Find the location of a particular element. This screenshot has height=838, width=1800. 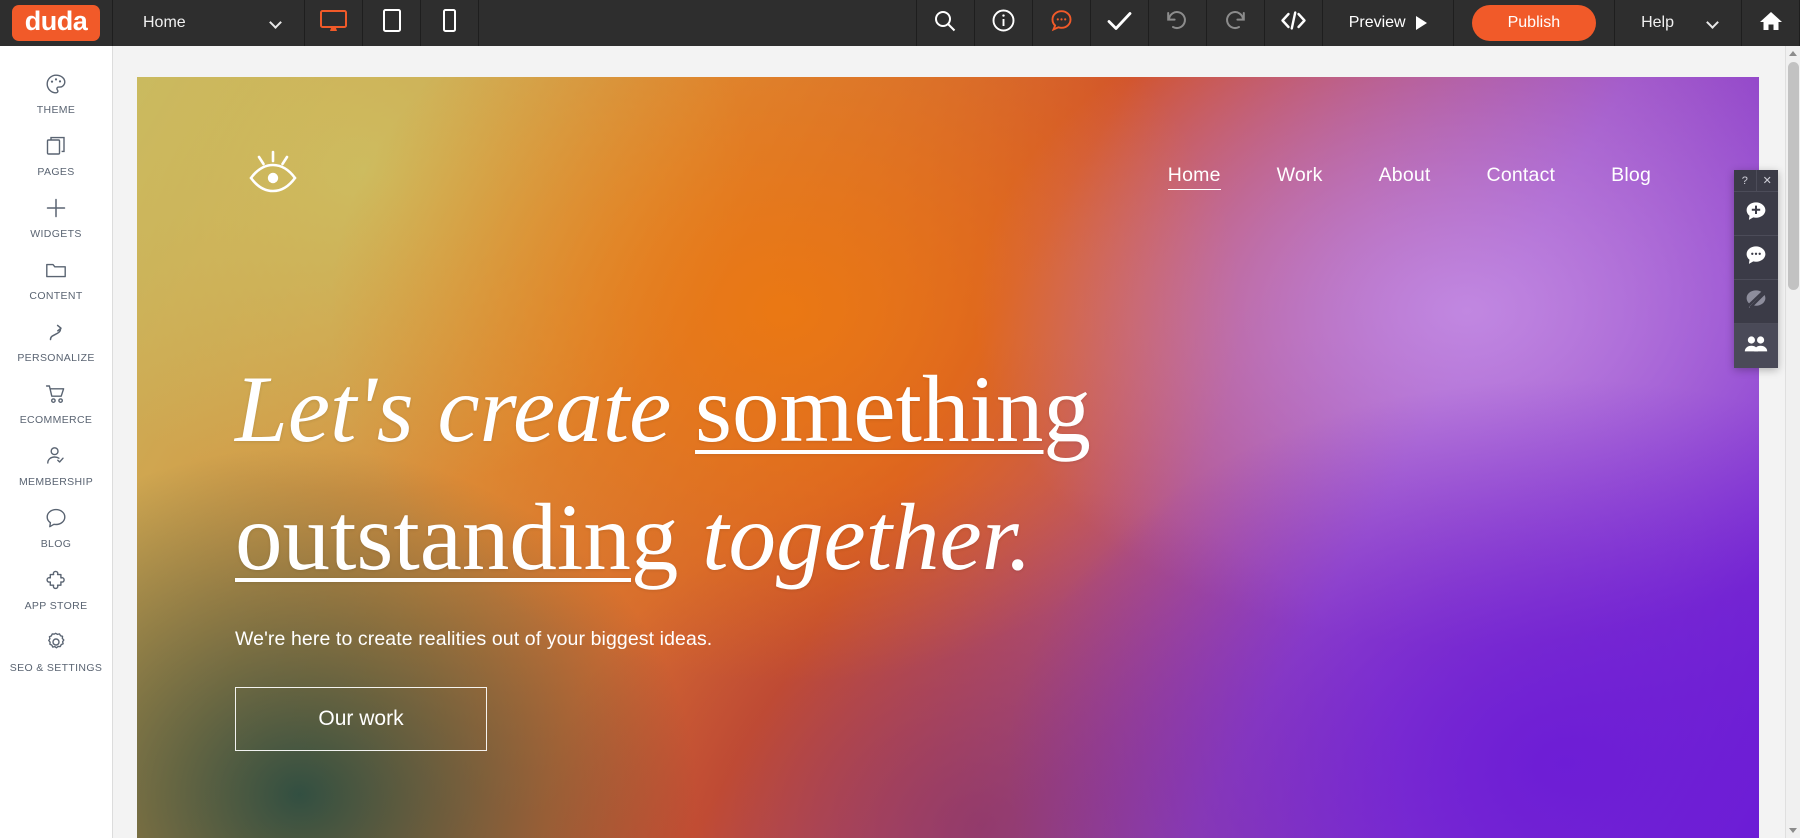

site-nav: Home Work About Contact Blog is located at coordinates (1409, 177).